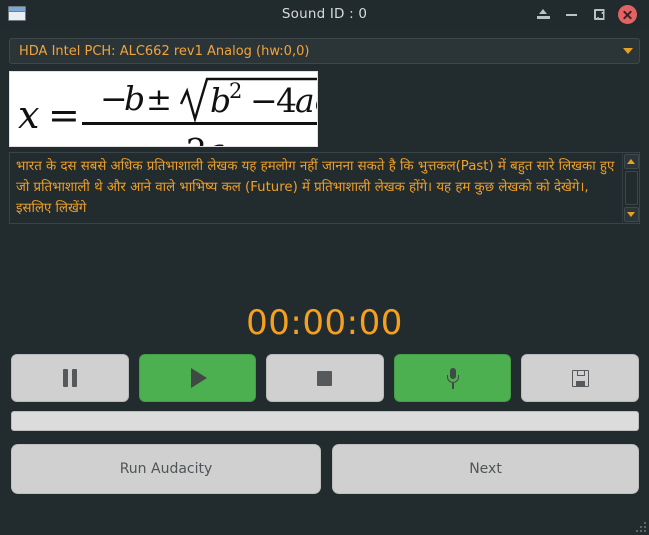  I want to click on pause-button, so click(70, 378).